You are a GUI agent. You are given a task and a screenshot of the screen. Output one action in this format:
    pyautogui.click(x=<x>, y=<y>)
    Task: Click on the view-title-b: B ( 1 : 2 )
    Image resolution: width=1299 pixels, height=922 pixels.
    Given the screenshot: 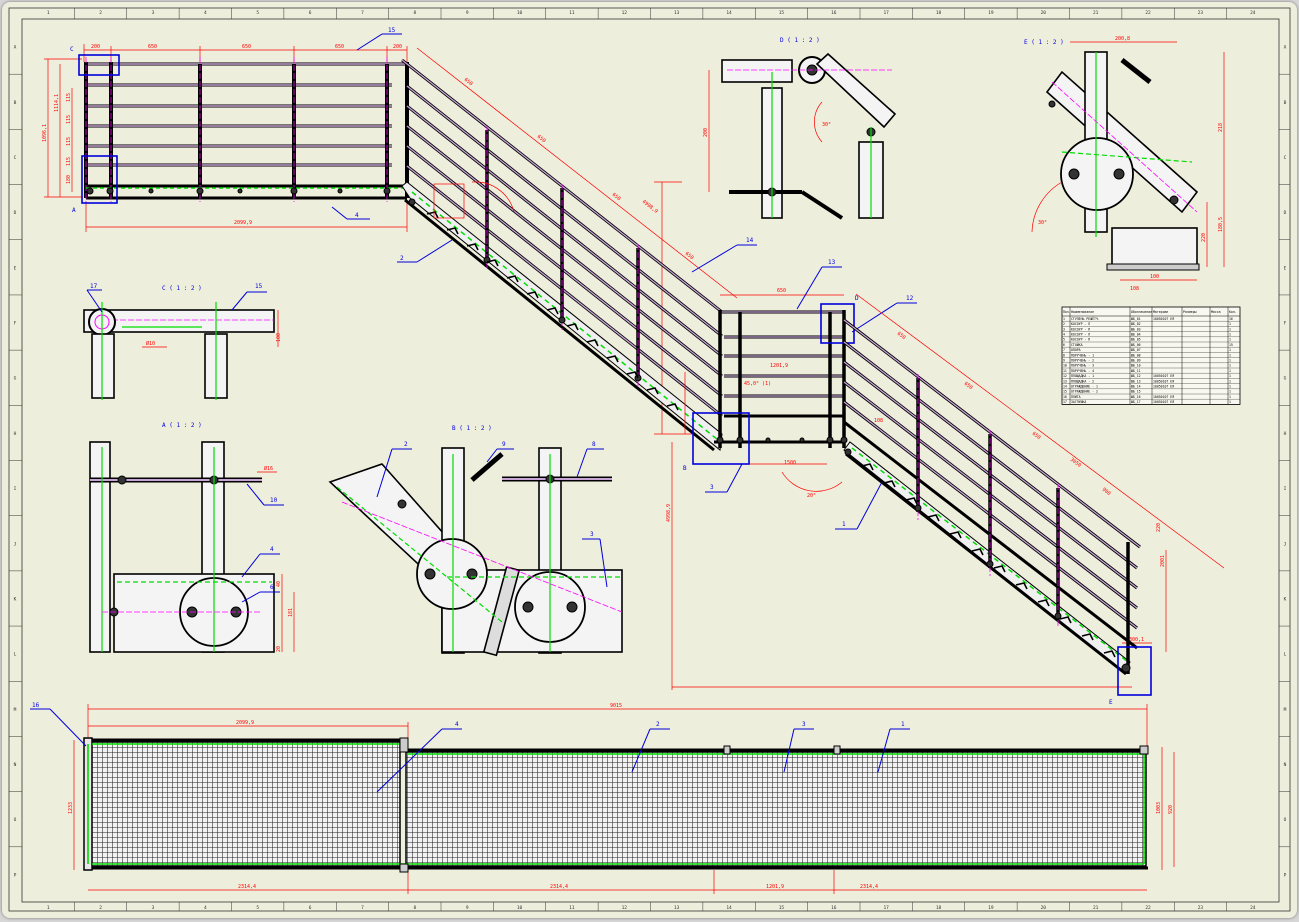 What is the action you would take?
    pyautogui.click(x=472, y=428)
    